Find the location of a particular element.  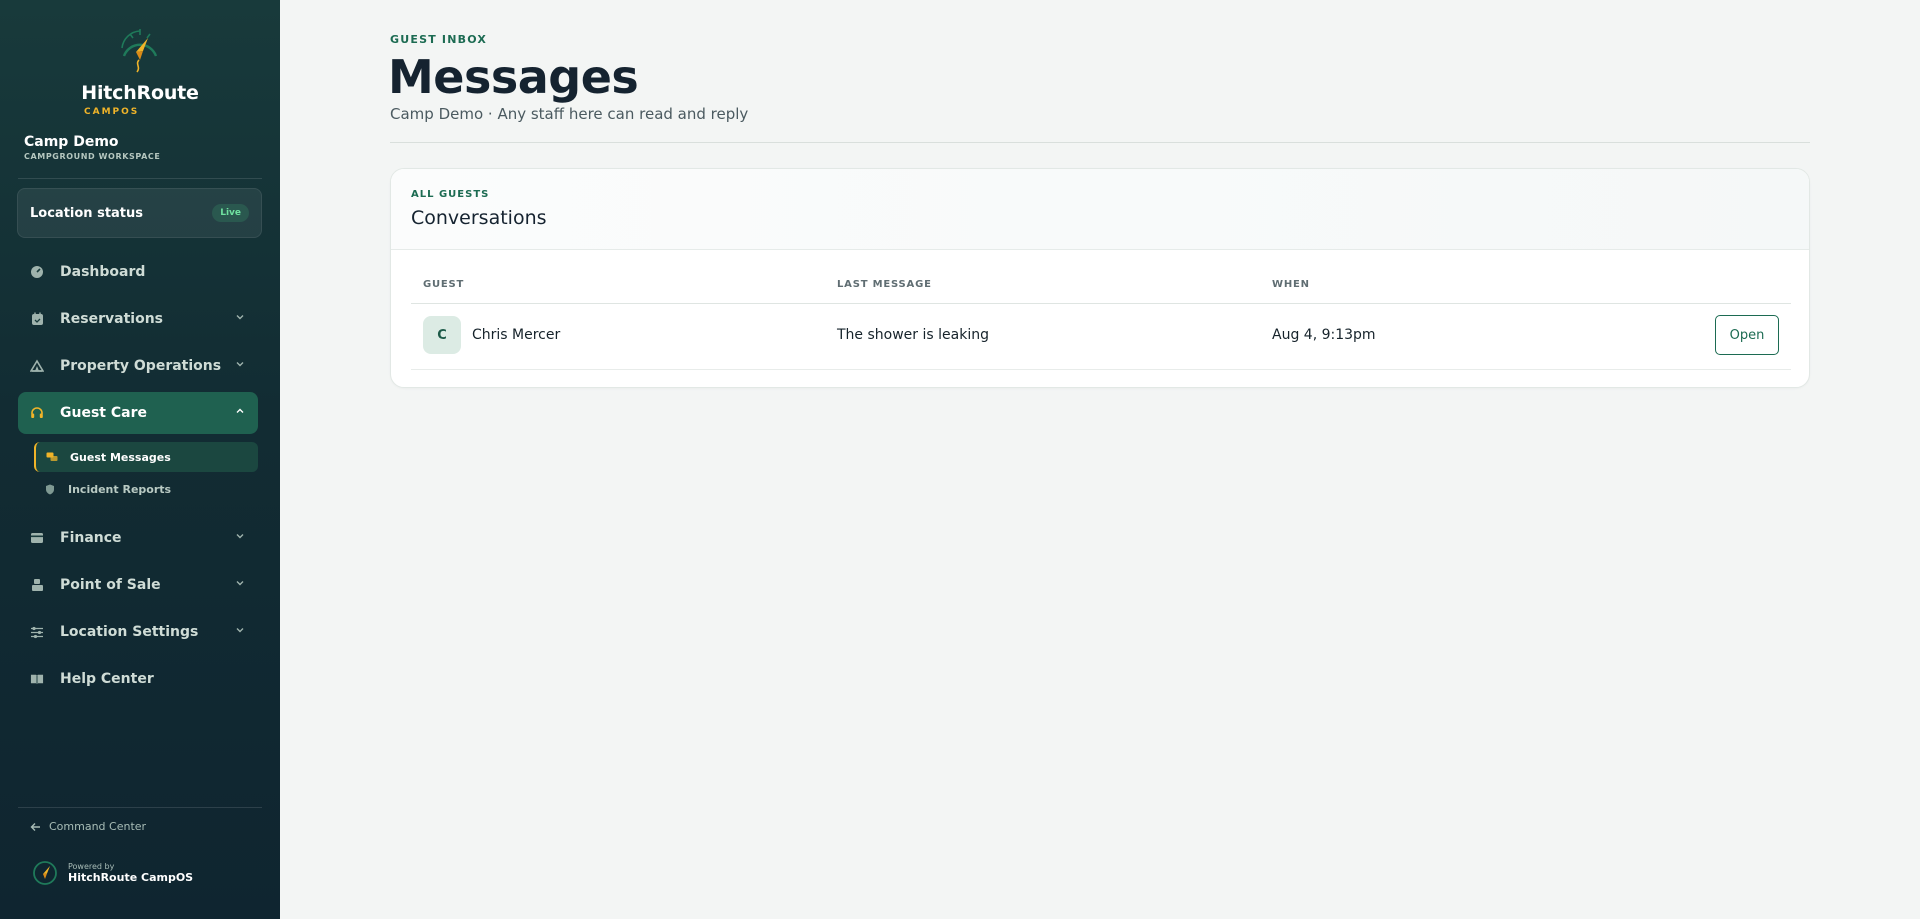

powered-by: Powered by HitchRoute CampOS is located at coordinates (112, 873).